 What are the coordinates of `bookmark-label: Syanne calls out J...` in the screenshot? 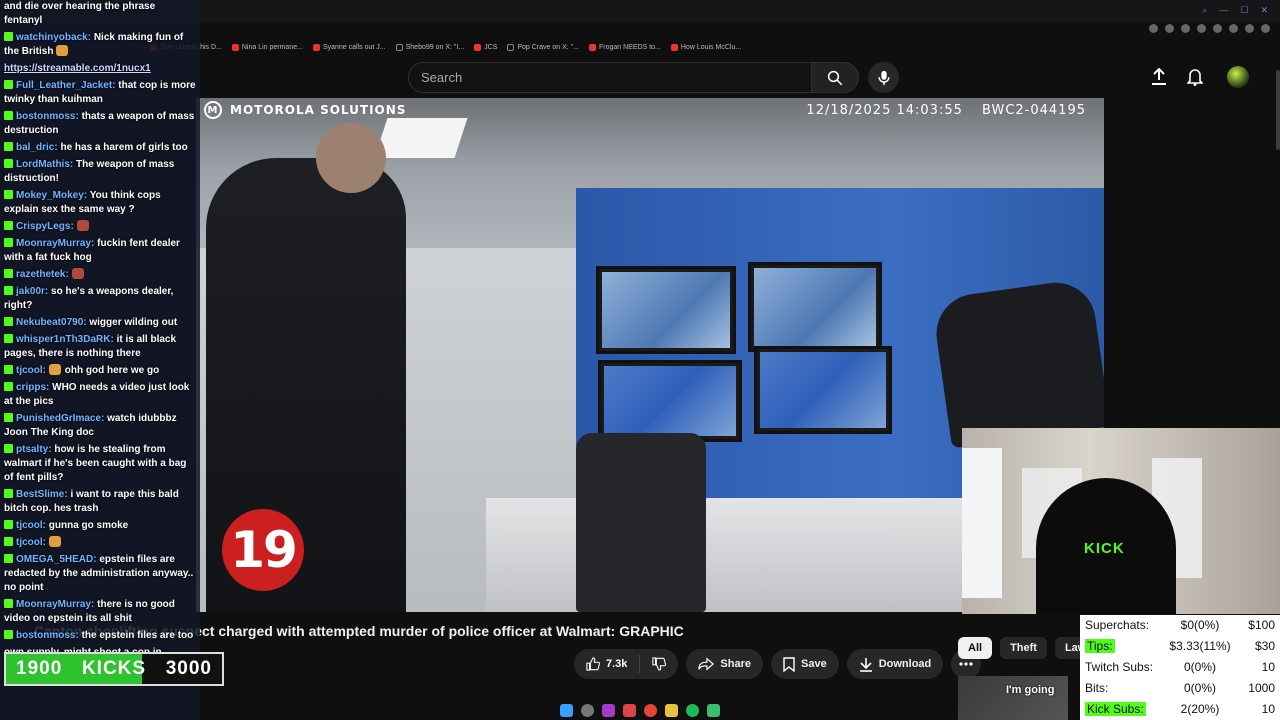 It's located at (354, 47).